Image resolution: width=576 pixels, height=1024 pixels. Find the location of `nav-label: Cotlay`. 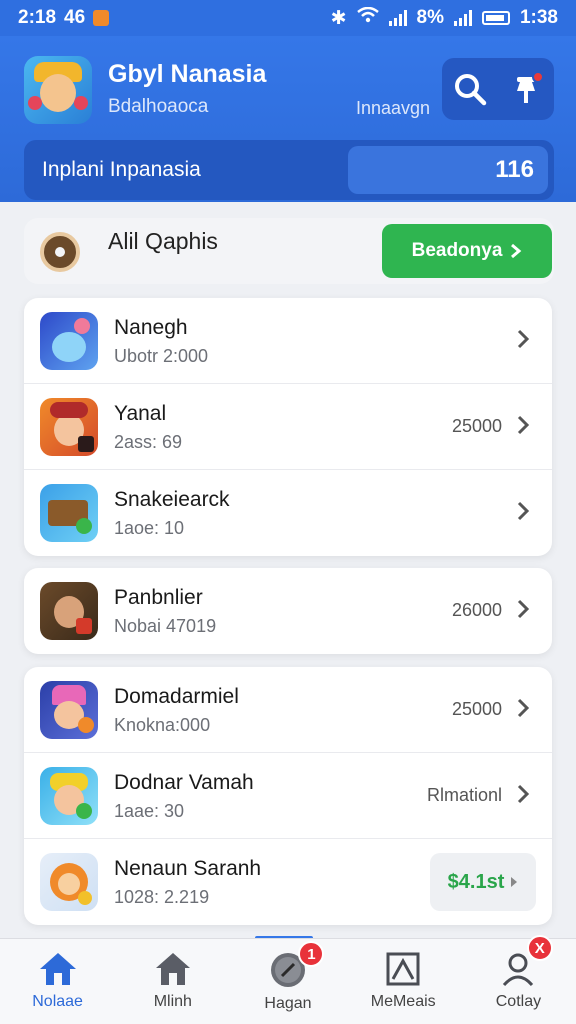

nav-label: Cotlay is located at coordinates (518, 1001).